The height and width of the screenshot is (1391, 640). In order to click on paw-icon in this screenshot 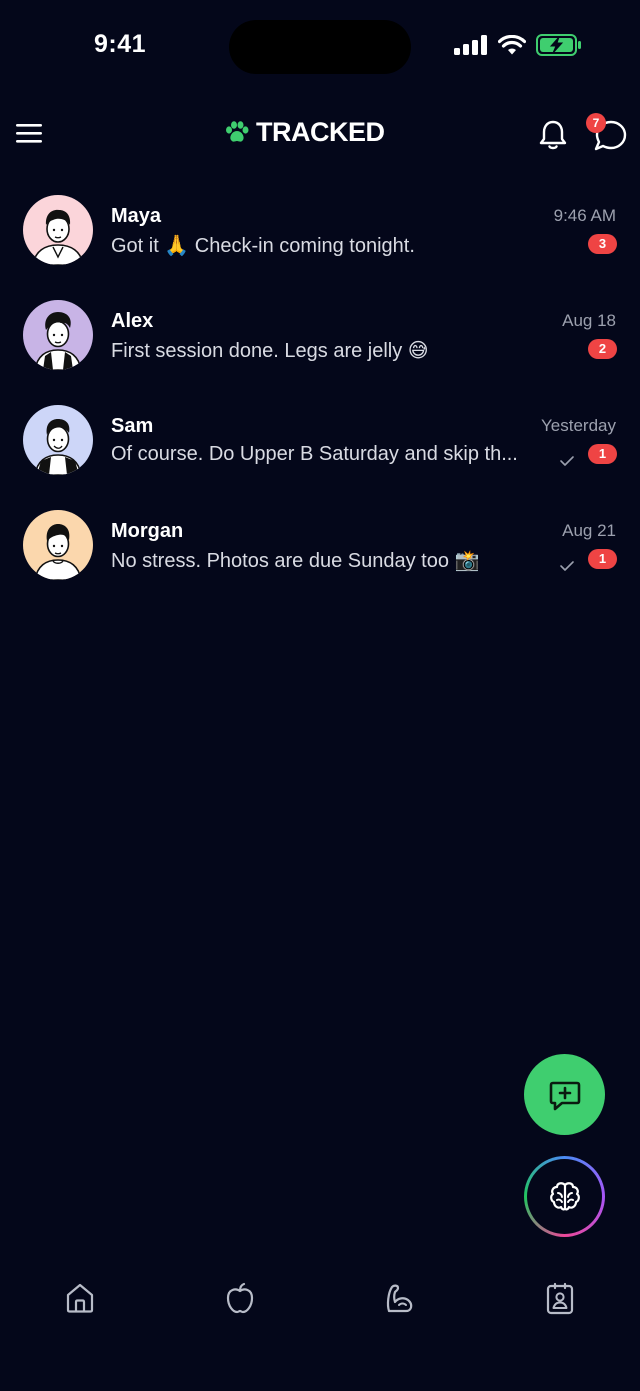, I will do `click(237, 131)`.